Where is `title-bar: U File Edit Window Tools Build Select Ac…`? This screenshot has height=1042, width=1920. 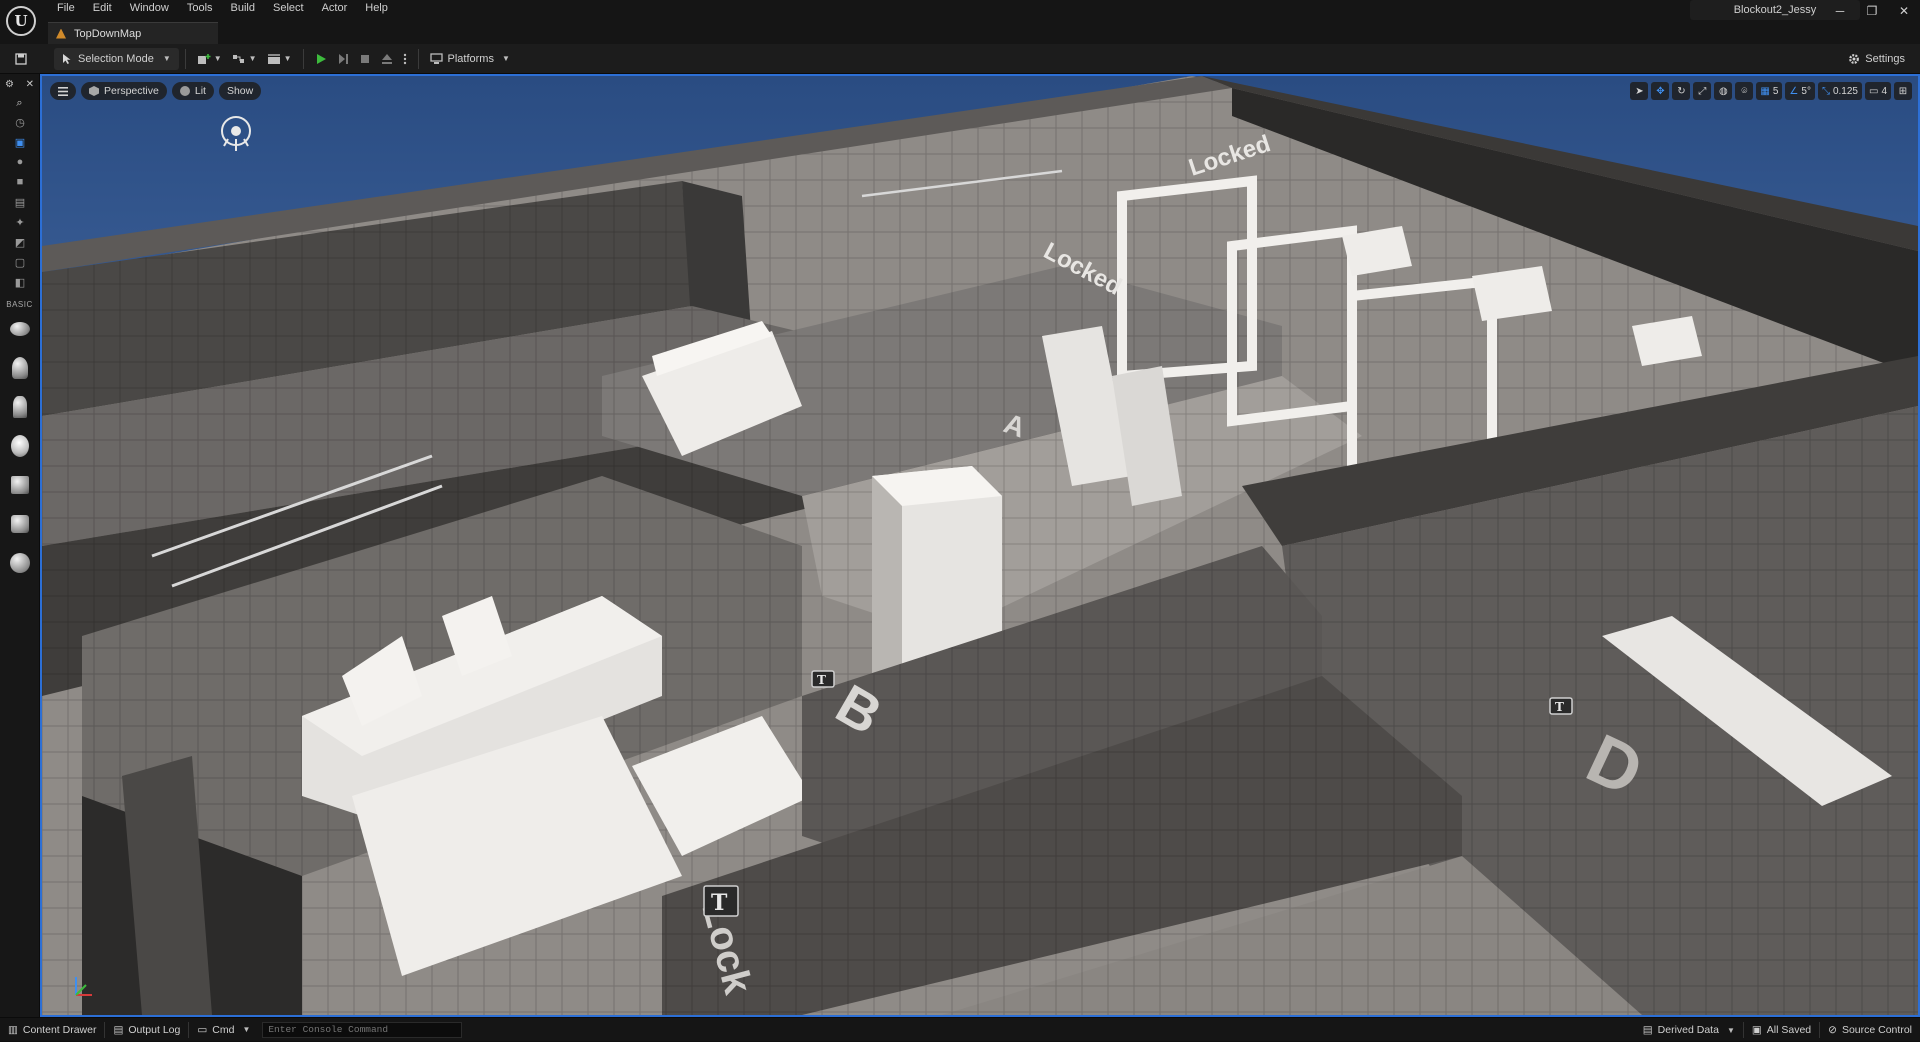
title-bar: U File Edit Window Tools Build Select Ac… is located at coordinates (960, 22).